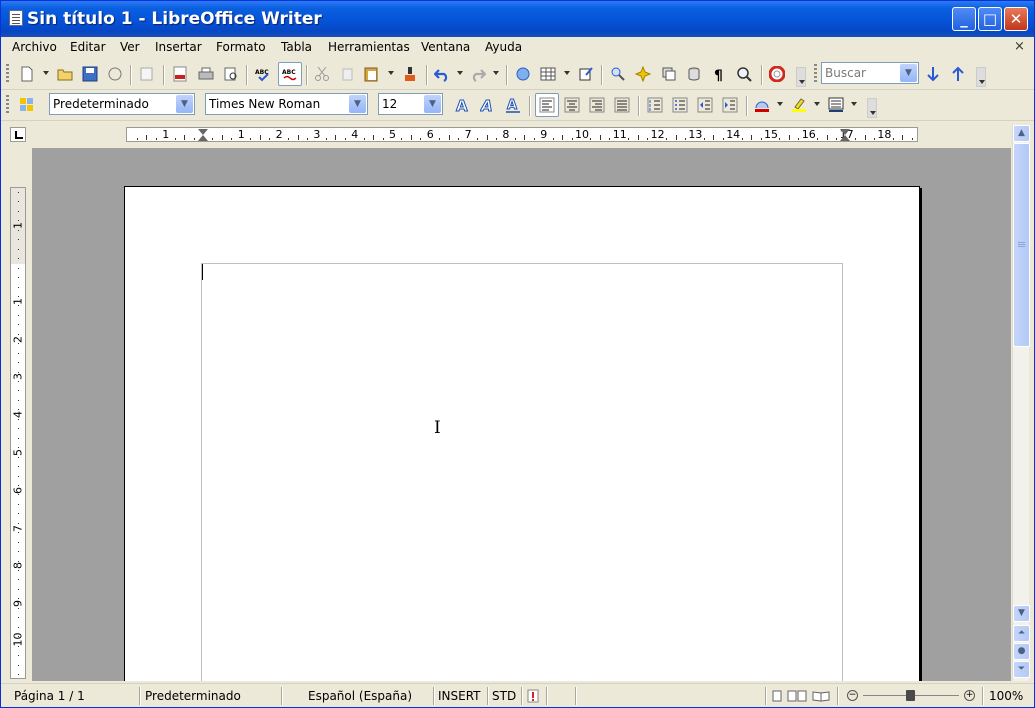 The height and width of the screenshot is (708, 1035). What do you see at coordinates (231, 74) in the screenshot?
I see `print-preview-icon` at bounding box center [231, 74].